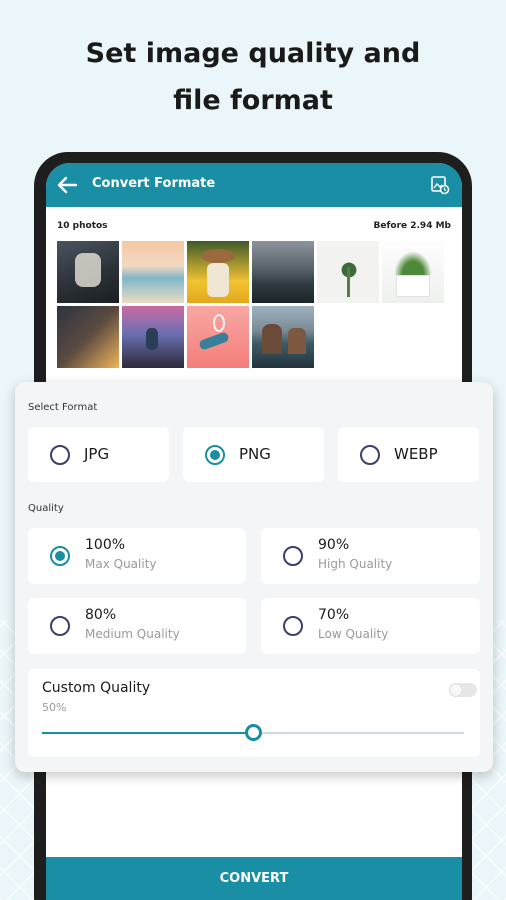  What do you see at coordinates (254, 878) in the screenshot?
I see `convert-button: CONVERT` at bounding box center [254, 878].